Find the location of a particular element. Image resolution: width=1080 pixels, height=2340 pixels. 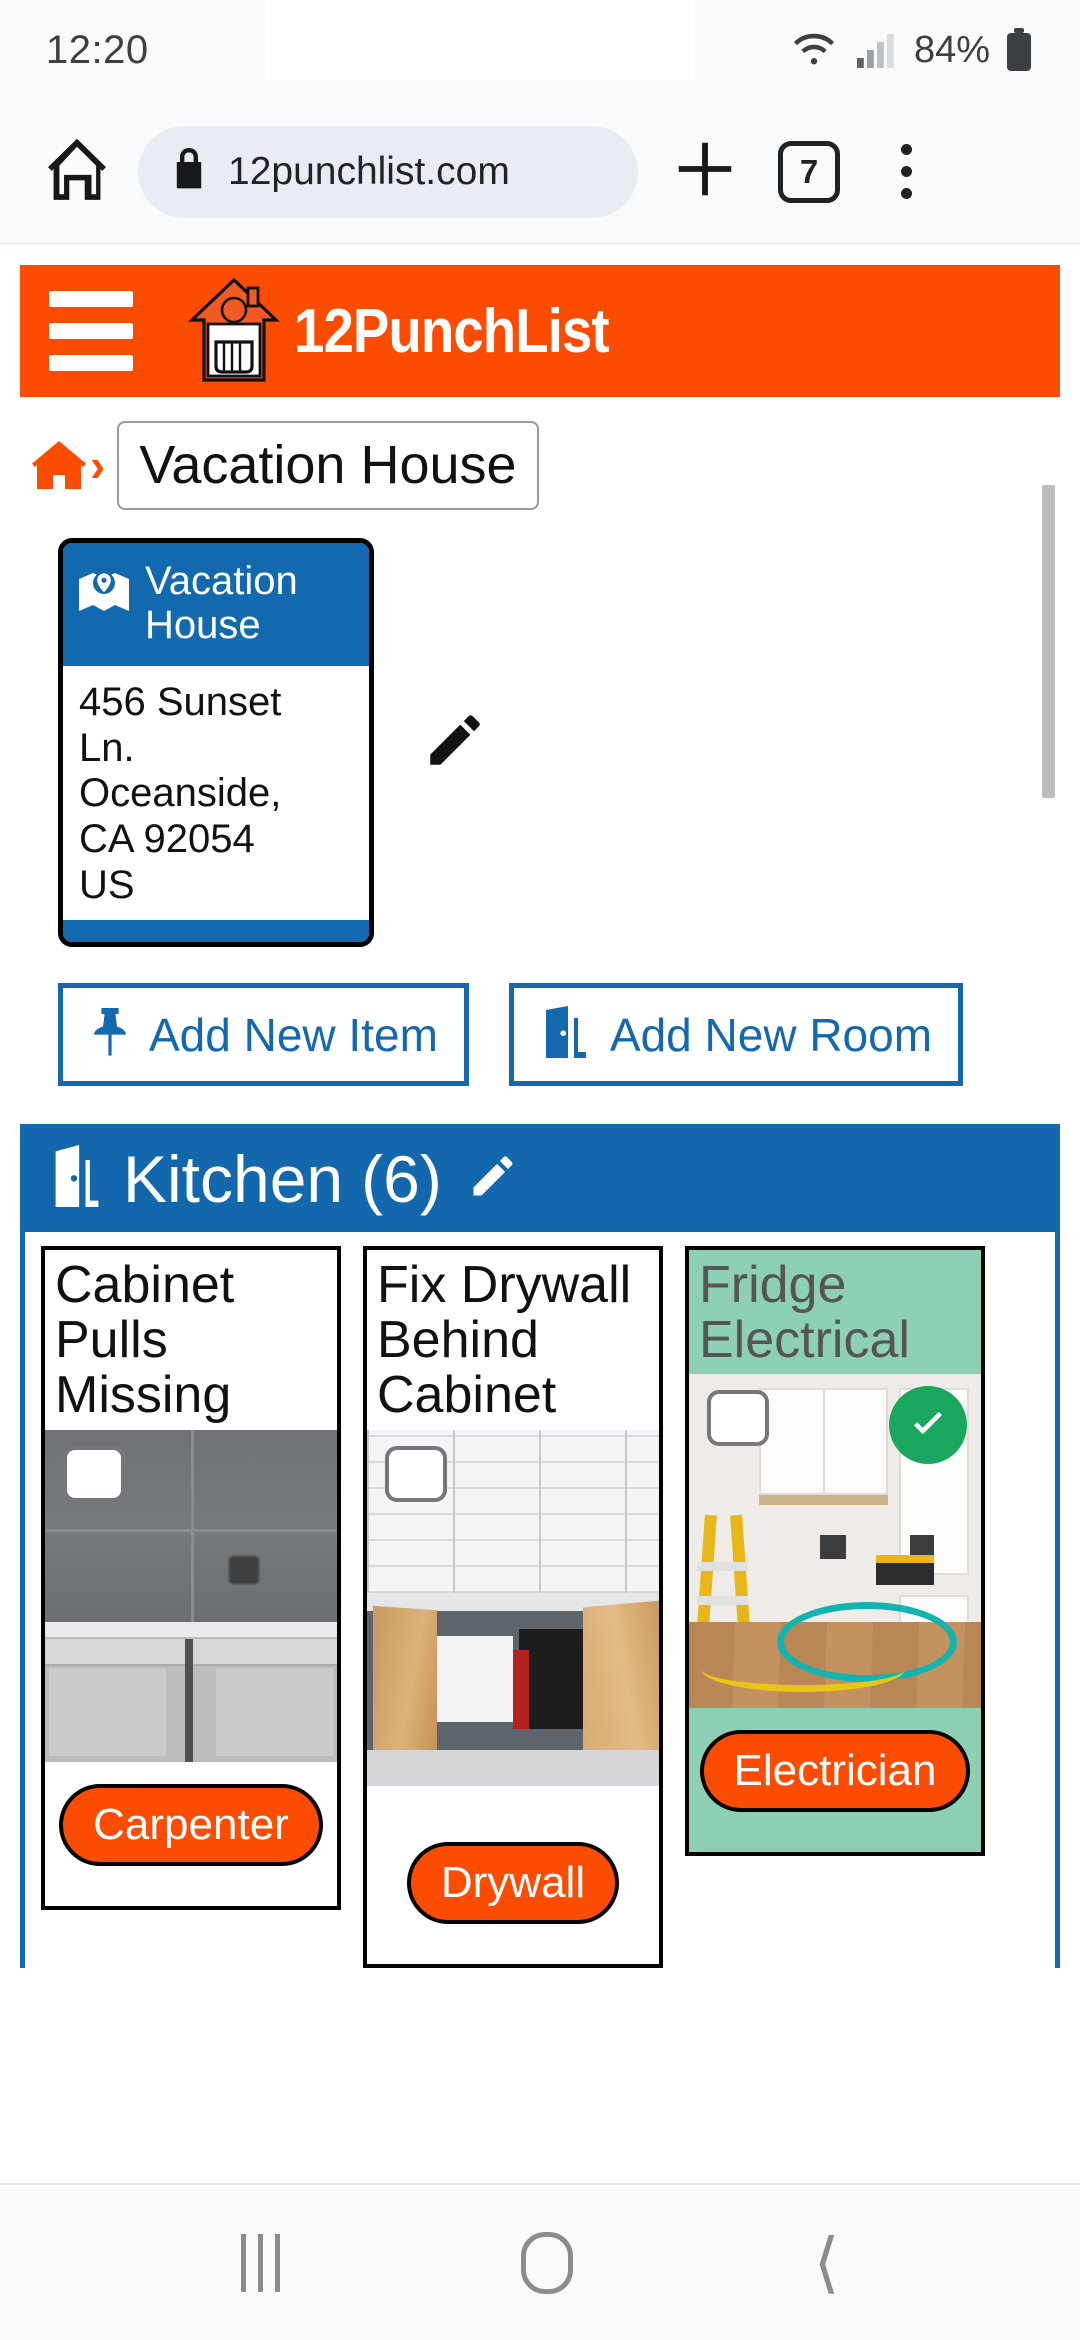

browser-home-button is located at coordinates (77, 172).